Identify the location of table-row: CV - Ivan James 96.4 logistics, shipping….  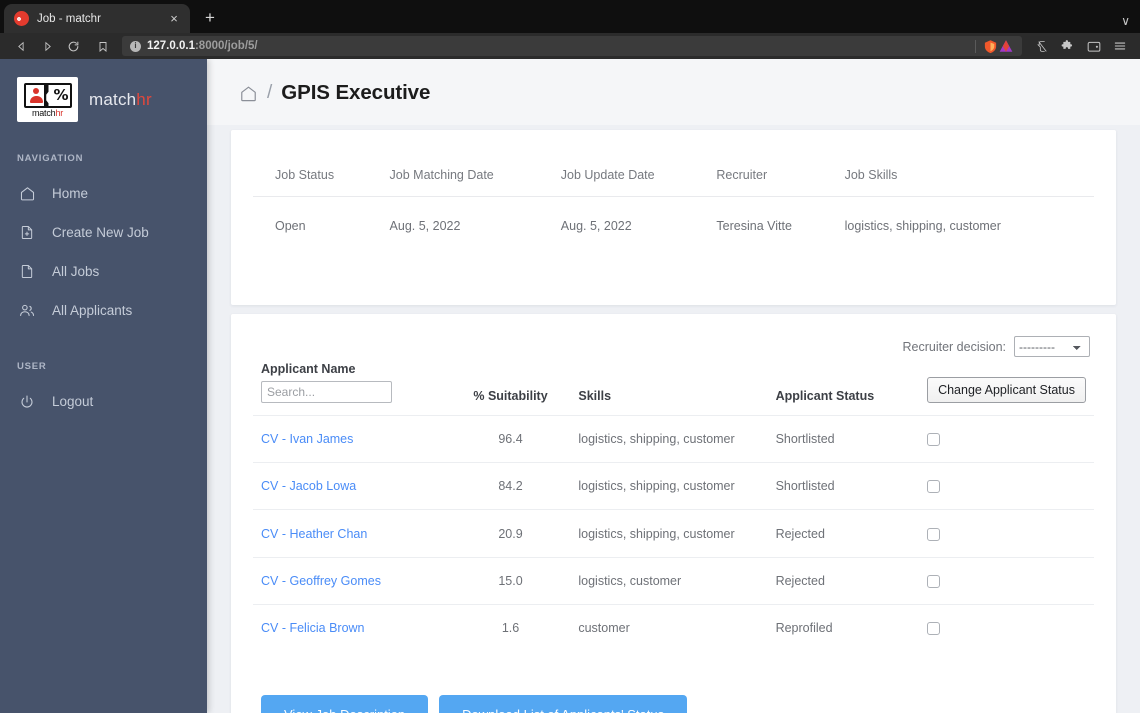
(673, 438).